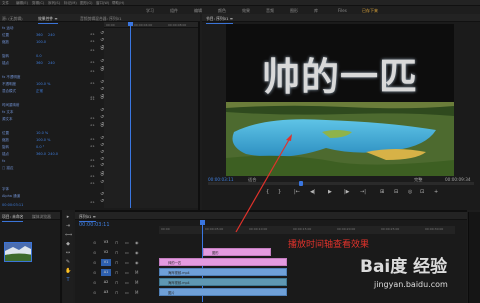 The width and height of the screenshot is (480, 303). I want to click on menu-clip: 剪辑(C), so click(38, 3).